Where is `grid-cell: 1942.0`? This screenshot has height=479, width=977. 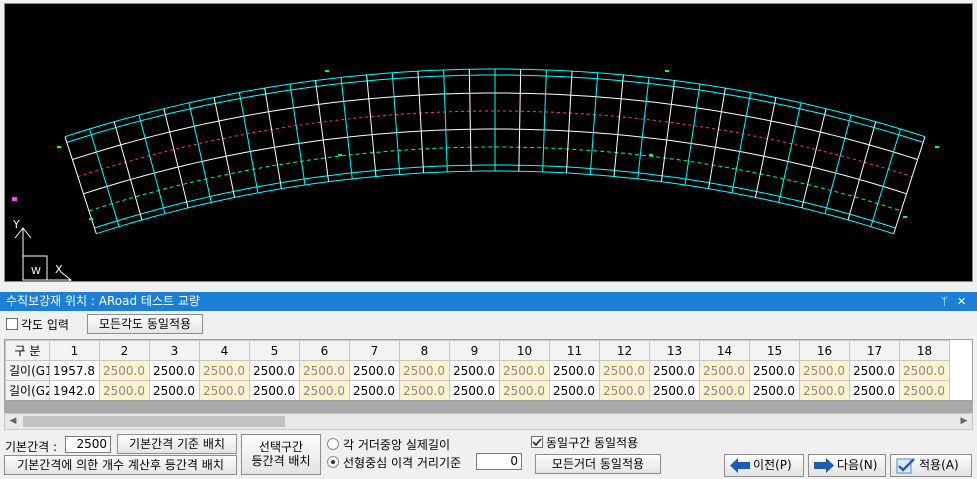 grid-cell: 1942.0 is located at coordinates (74, 390).